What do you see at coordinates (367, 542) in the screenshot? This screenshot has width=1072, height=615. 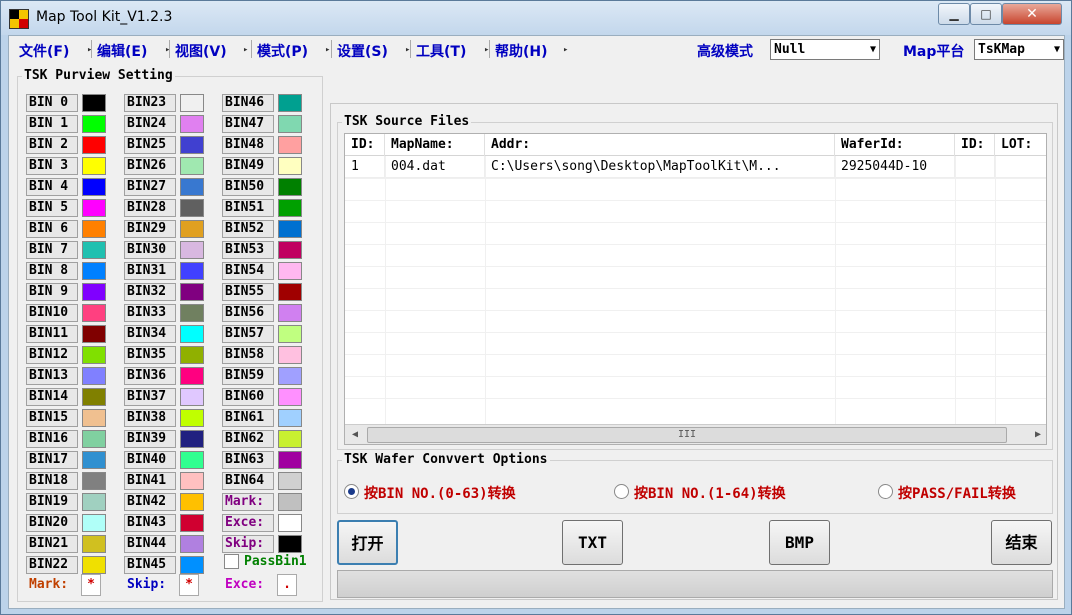 I see `open-button: 打开` at bounding box center [367, 542].